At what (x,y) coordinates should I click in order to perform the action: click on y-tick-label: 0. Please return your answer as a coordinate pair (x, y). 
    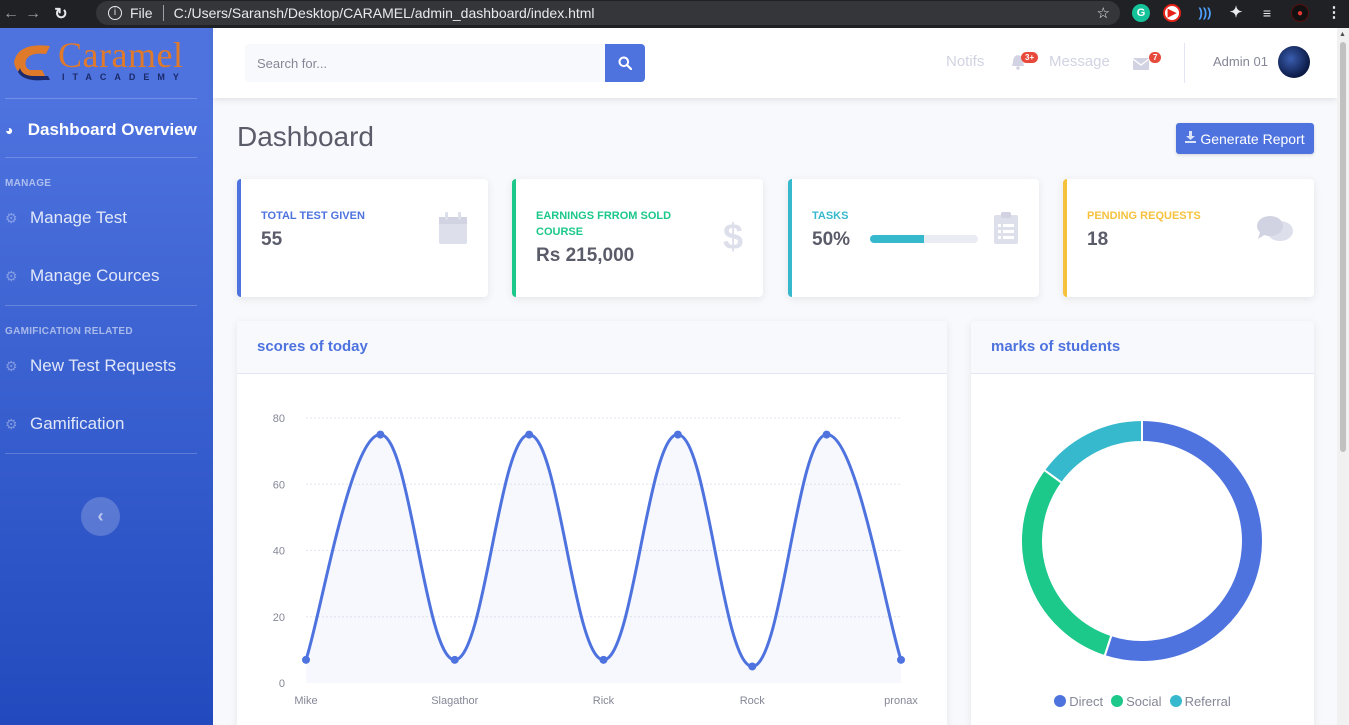
    Looking at the image, I should click on (282, 684).